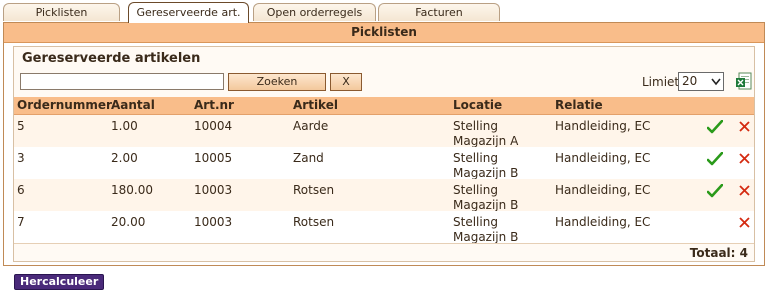  What do you see at coordinates (21, 158) in the screenshot?
I see `cell-ordernummer: 3` at bounding box center [21, 158].